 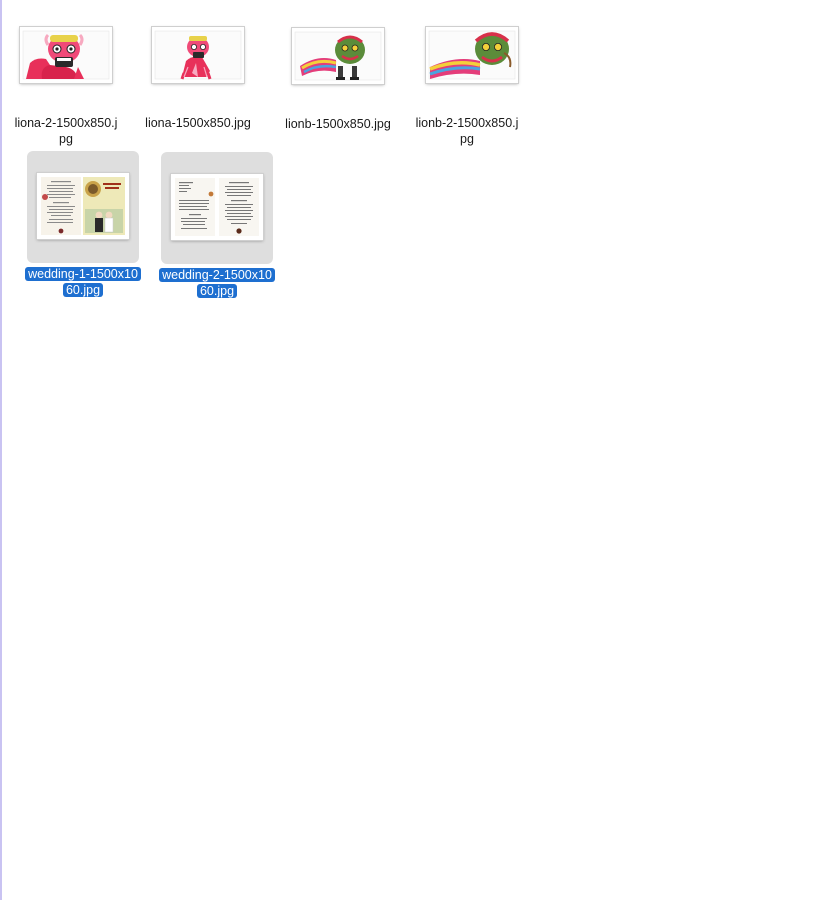 What do you see at coordinates (467, 131) in the screenshot?
I see `file-name-label: lionb-2-1500x850.j pg` at bounding box center [467, 131].